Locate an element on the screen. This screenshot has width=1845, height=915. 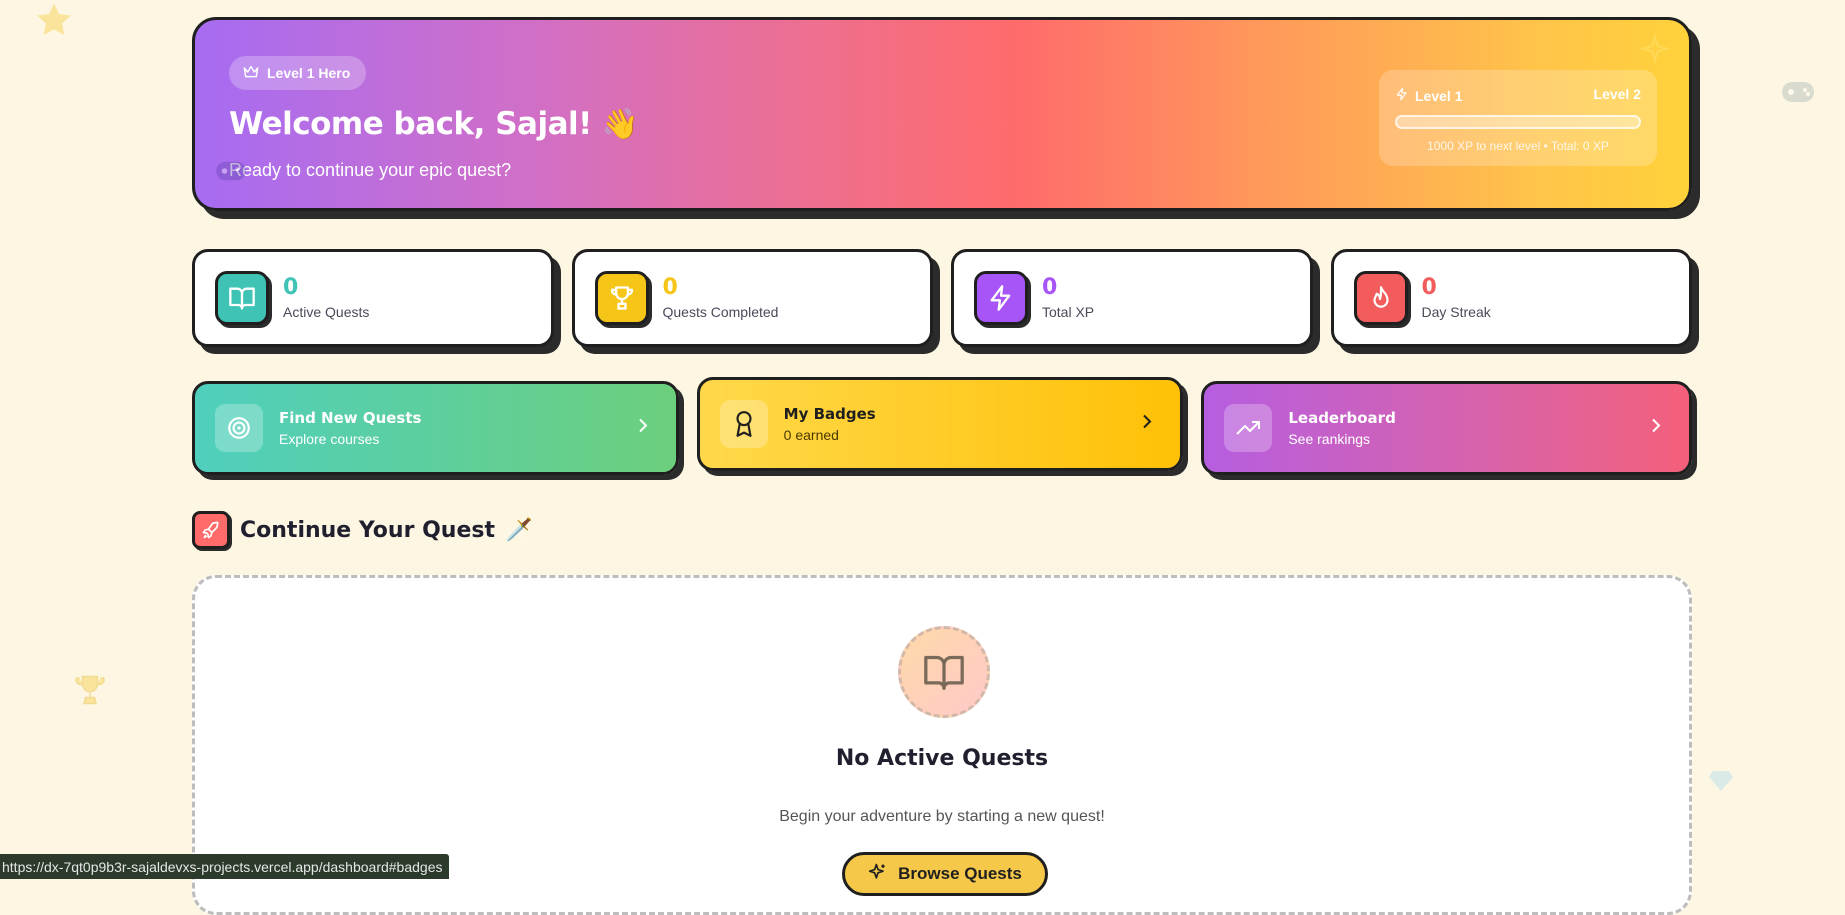
continue-quest-header: Continue Your Quest 🗡️ is located at coordinates (362, 530).